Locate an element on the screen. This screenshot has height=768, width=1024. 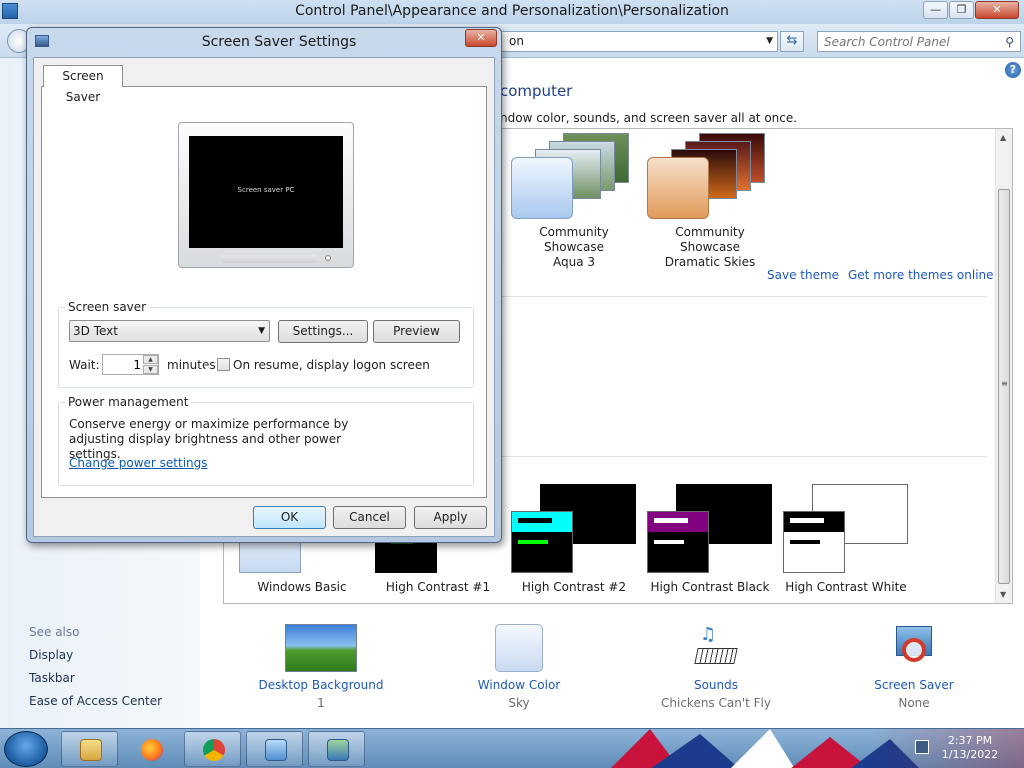
taskbar-chrome is located at coordinates (212, 749).